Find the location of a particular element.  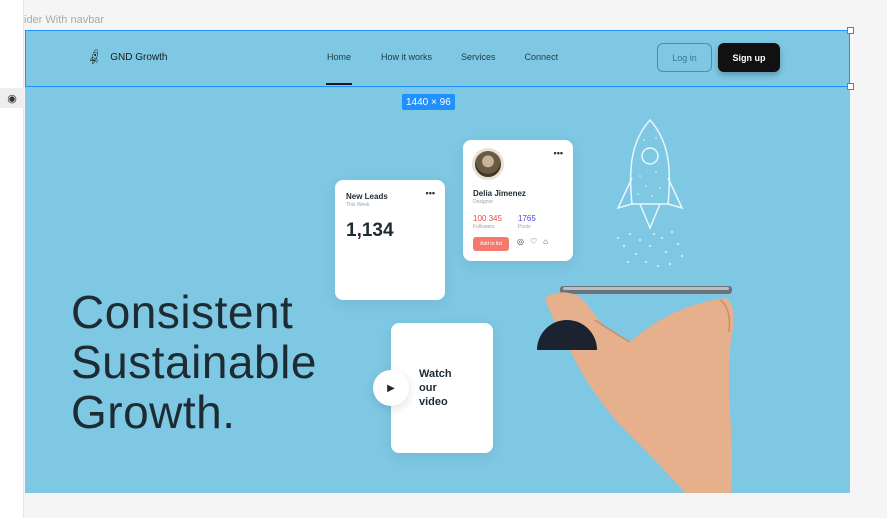

resize-handle-top-right is located at coordinates (850, 30).